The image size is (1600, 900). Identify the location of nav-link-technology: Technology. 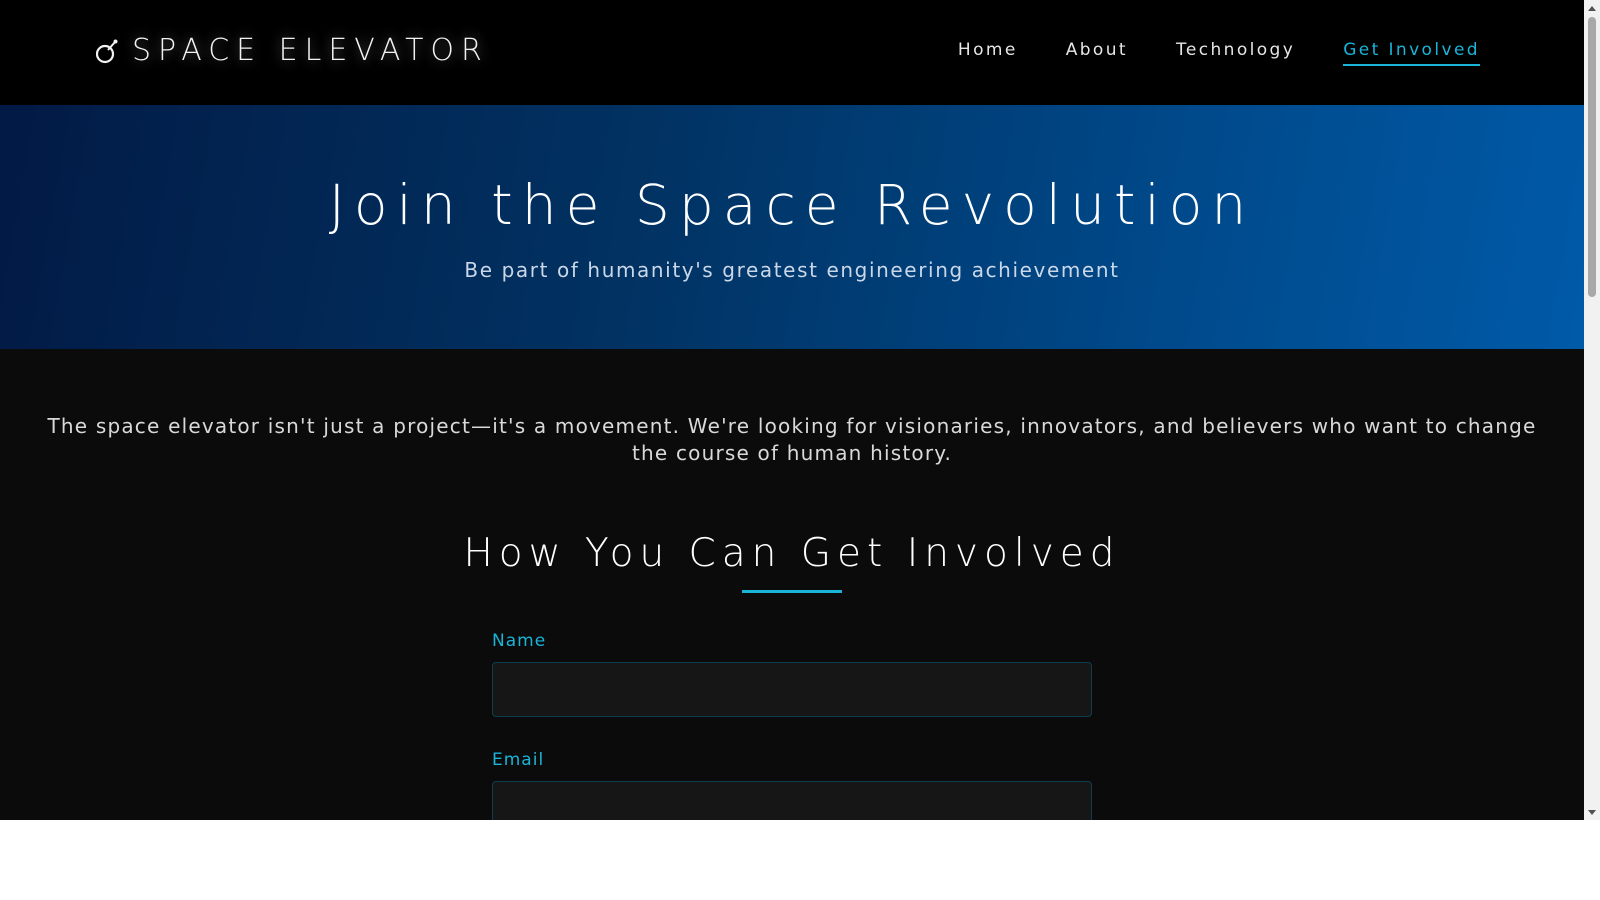
(1235, 53).